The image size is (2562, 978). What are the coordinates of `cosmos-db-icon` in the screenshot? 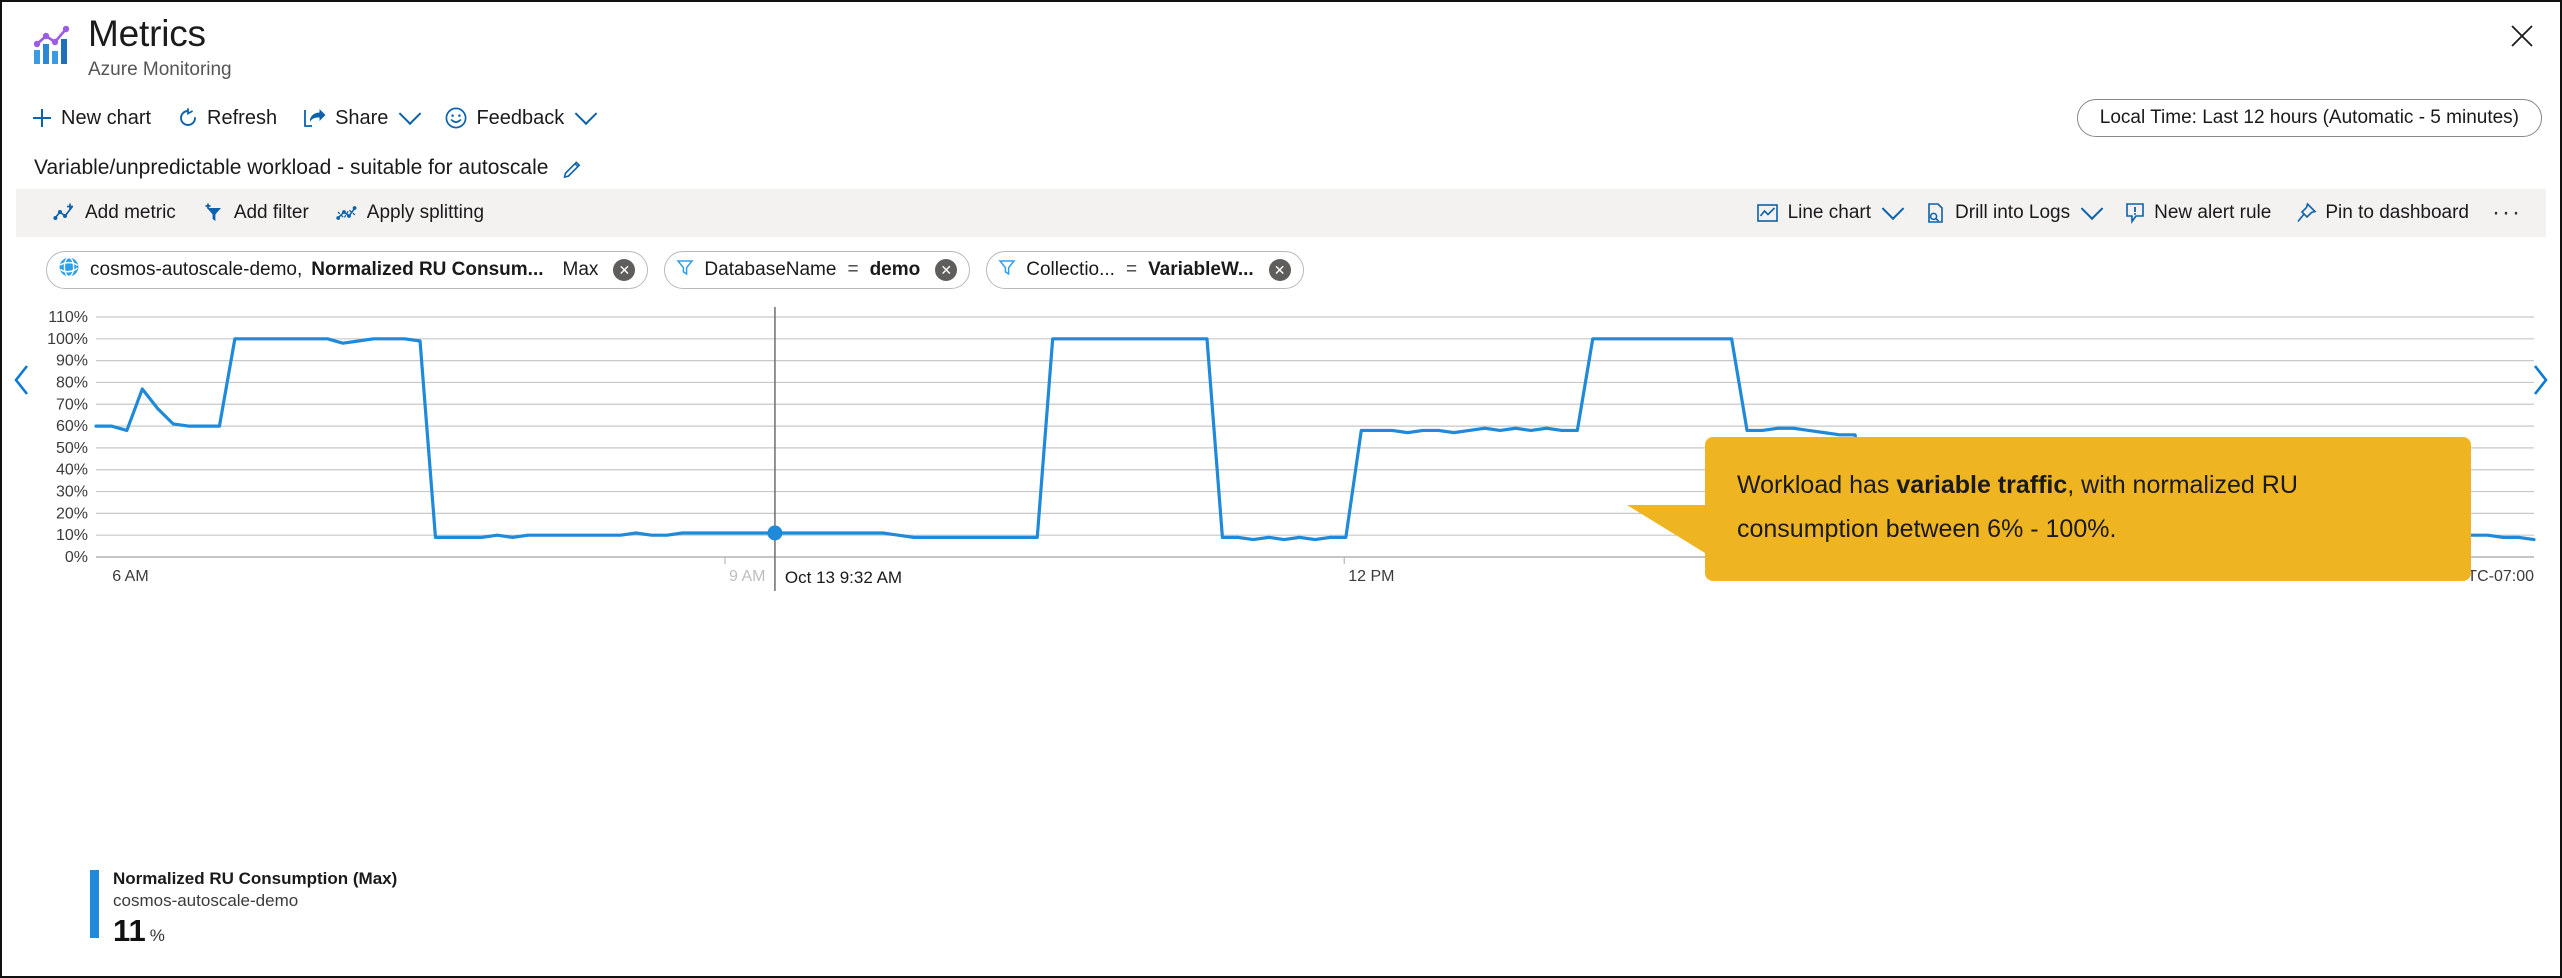 It's located at (69, 270).